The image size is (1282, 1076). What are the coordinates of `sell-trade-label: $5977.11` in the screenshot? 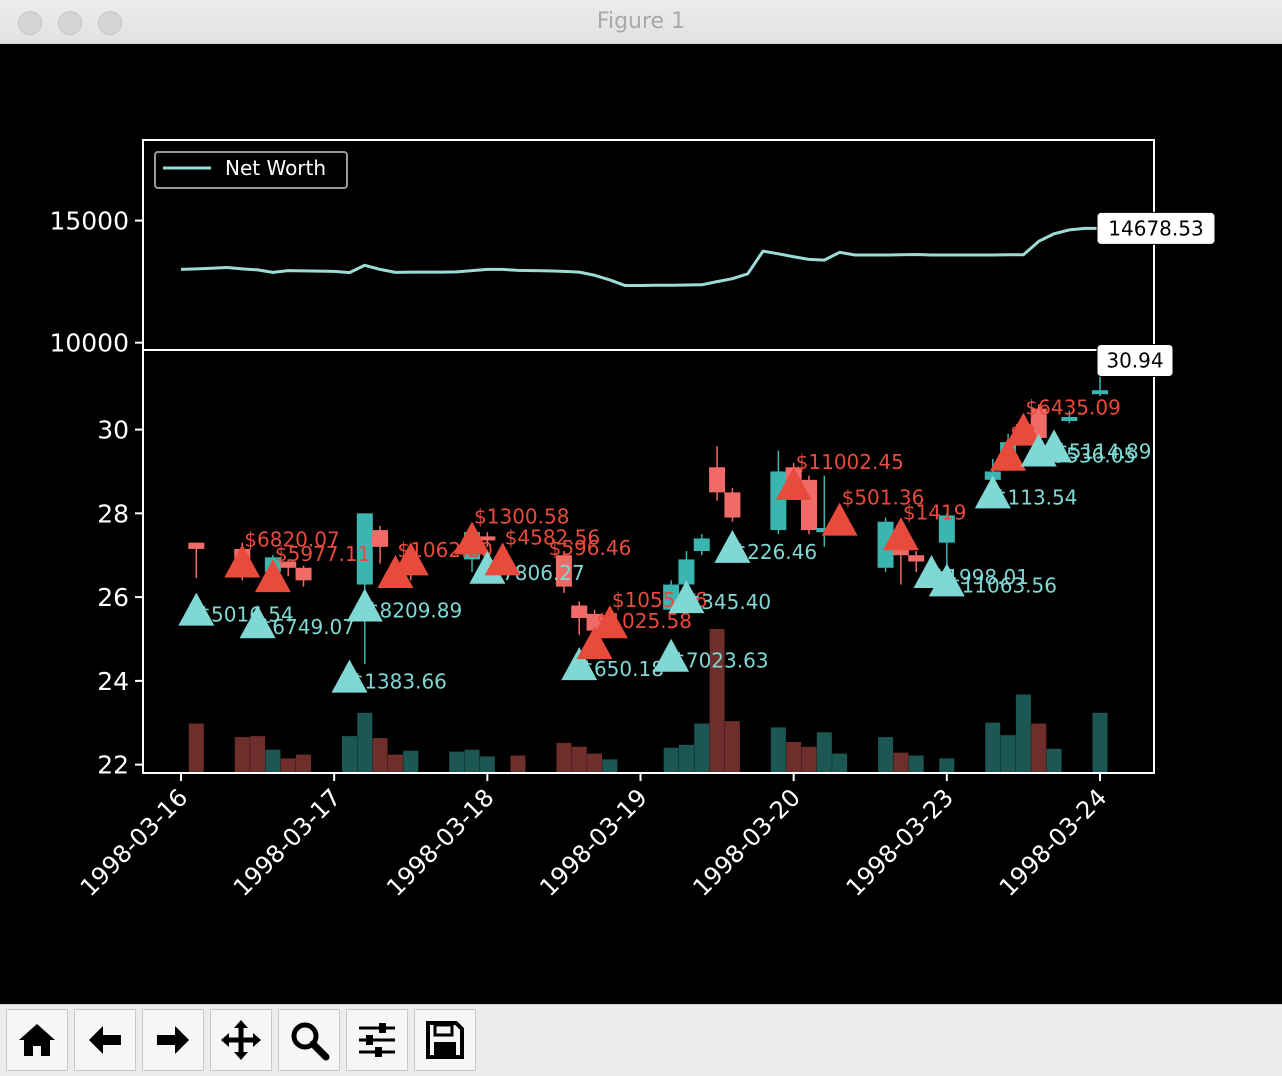 It's located at (322, 554).